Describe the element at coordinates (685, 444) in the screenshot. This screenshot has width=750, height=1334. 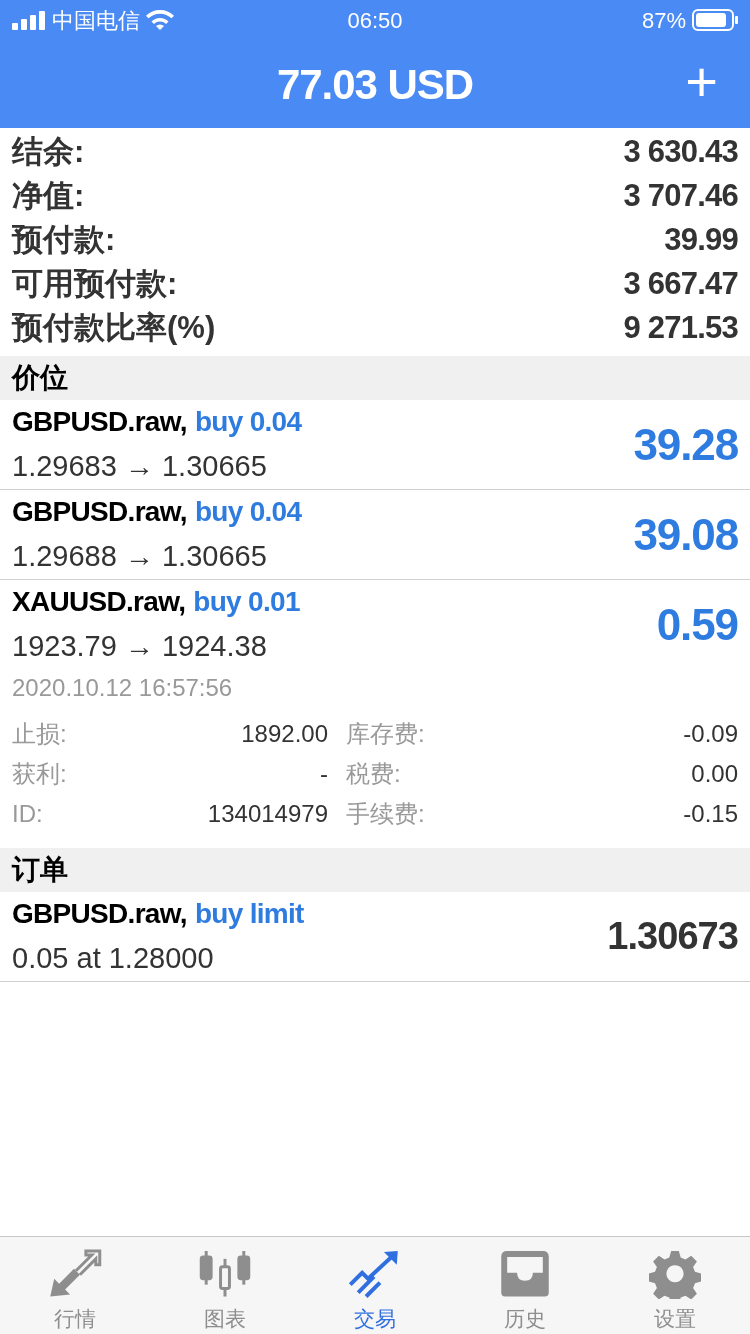
I see `profit-value: 39.28` at that location.